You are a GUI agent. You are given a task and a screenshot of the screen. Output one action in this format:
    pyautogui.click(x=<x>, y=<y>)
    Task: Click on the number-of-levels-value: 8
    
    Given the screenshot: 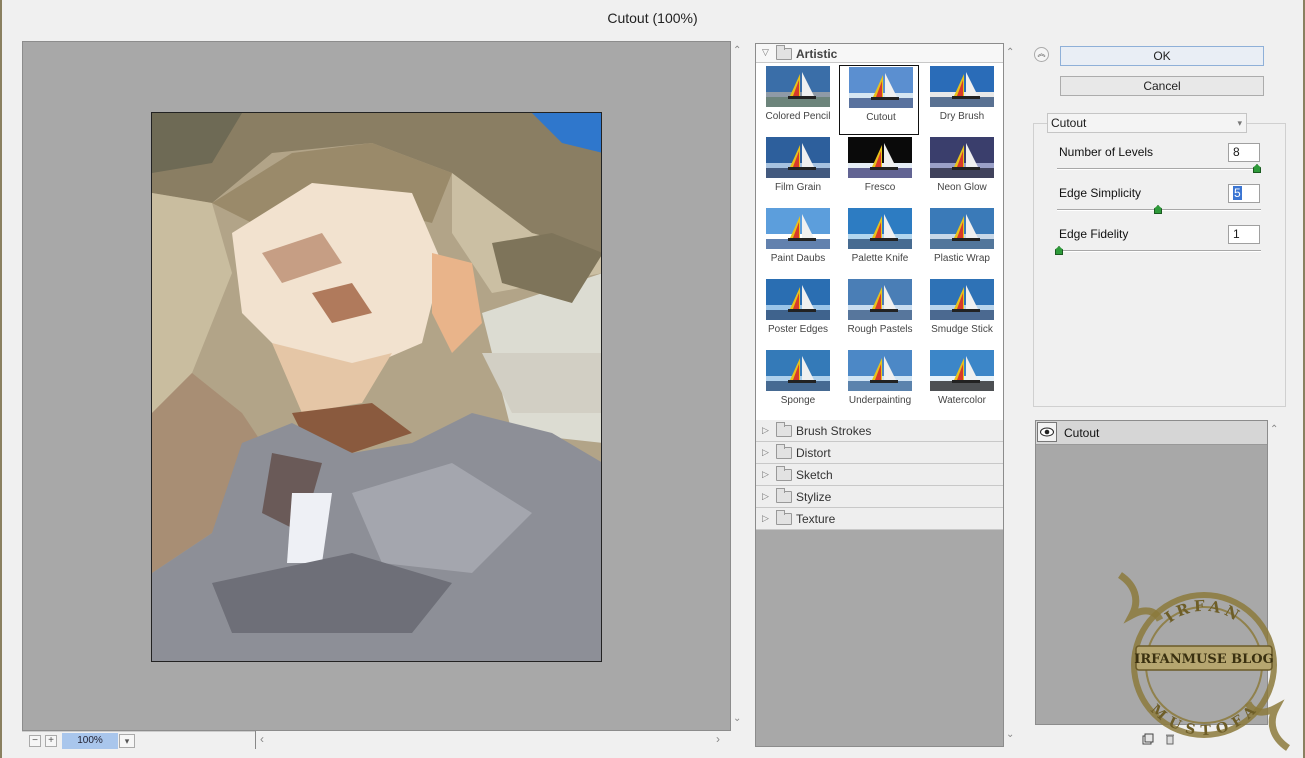 What is the action you would take?
    pyautogui.click(x=1236, y=152)
    